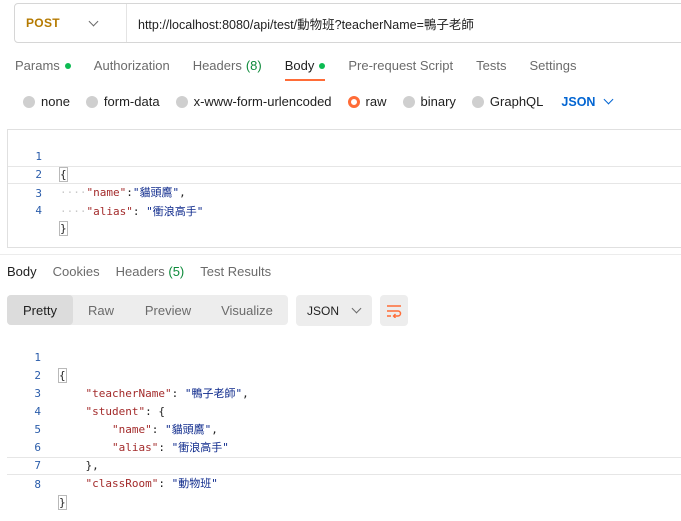  What do you see at coordinates (37, 484) in the screenshot?
I see `line-number: 8` at bounding box center [37, 484].